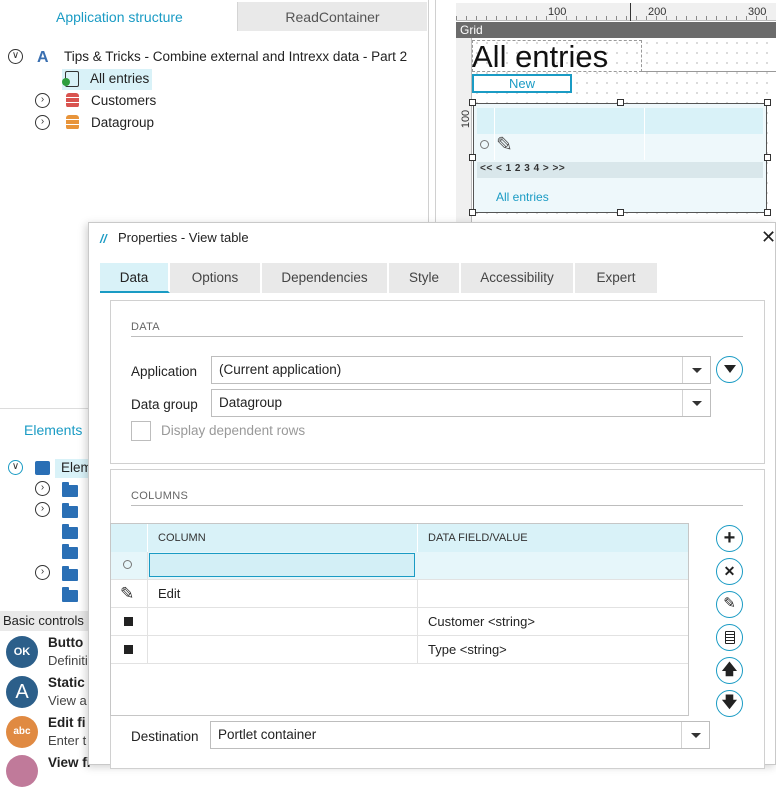  Describe the element at coordinates (280, 369) in the screenshot. I see `application-value: (Current application)` at that location.